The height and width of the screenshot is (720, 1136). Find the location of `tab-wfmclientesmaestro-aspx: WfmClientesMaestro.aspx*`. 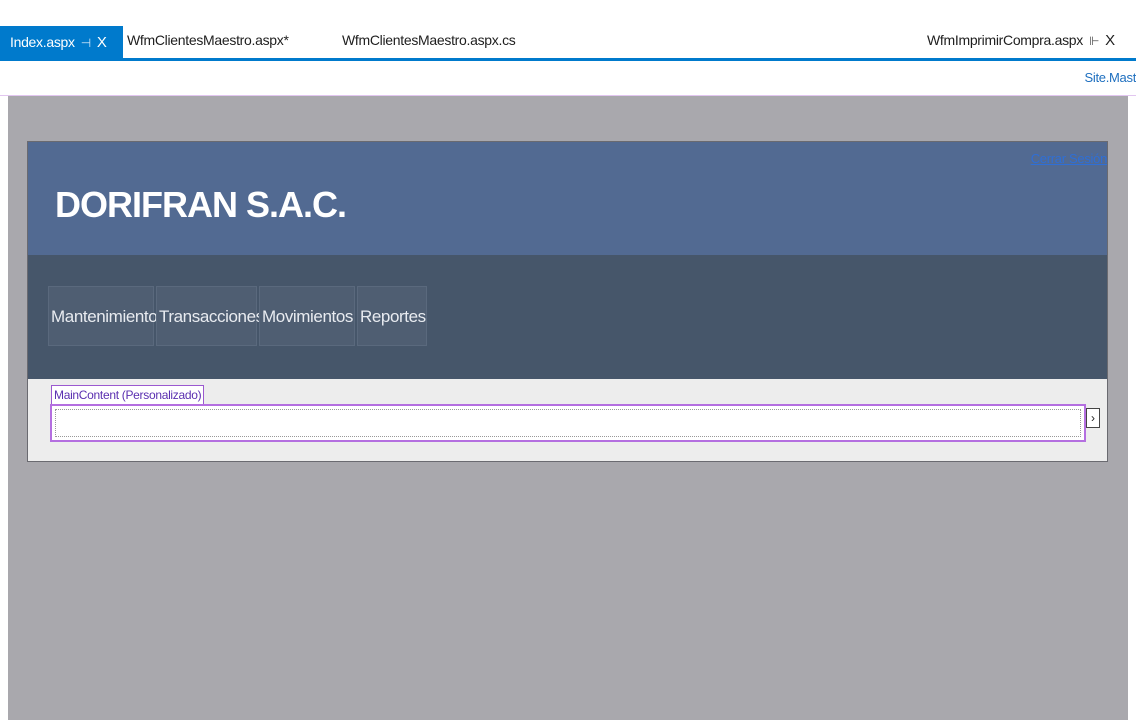

tab-wfmclientesmaestro-aspx: WfmClientesMaestro.aspx* is located at coordinates (208, 40).